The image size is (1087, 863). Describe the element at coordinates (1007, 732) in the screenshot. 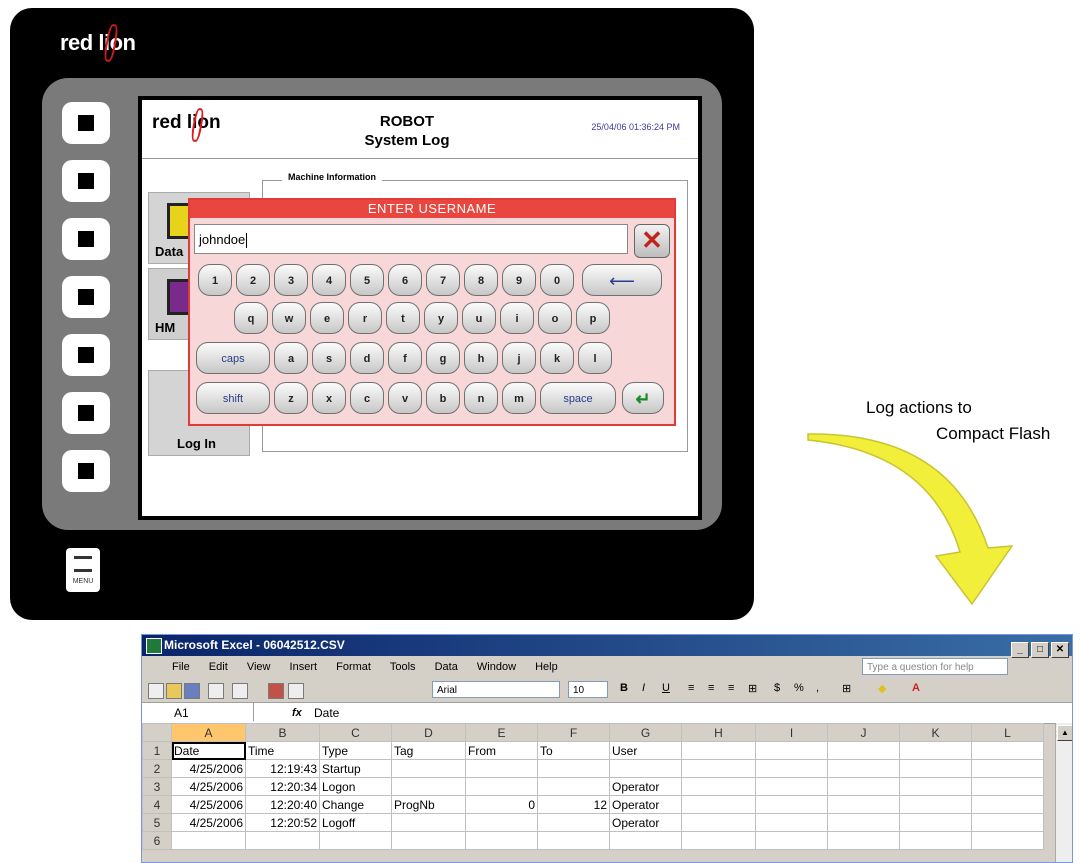

I see `column-header-l: L` at that location.